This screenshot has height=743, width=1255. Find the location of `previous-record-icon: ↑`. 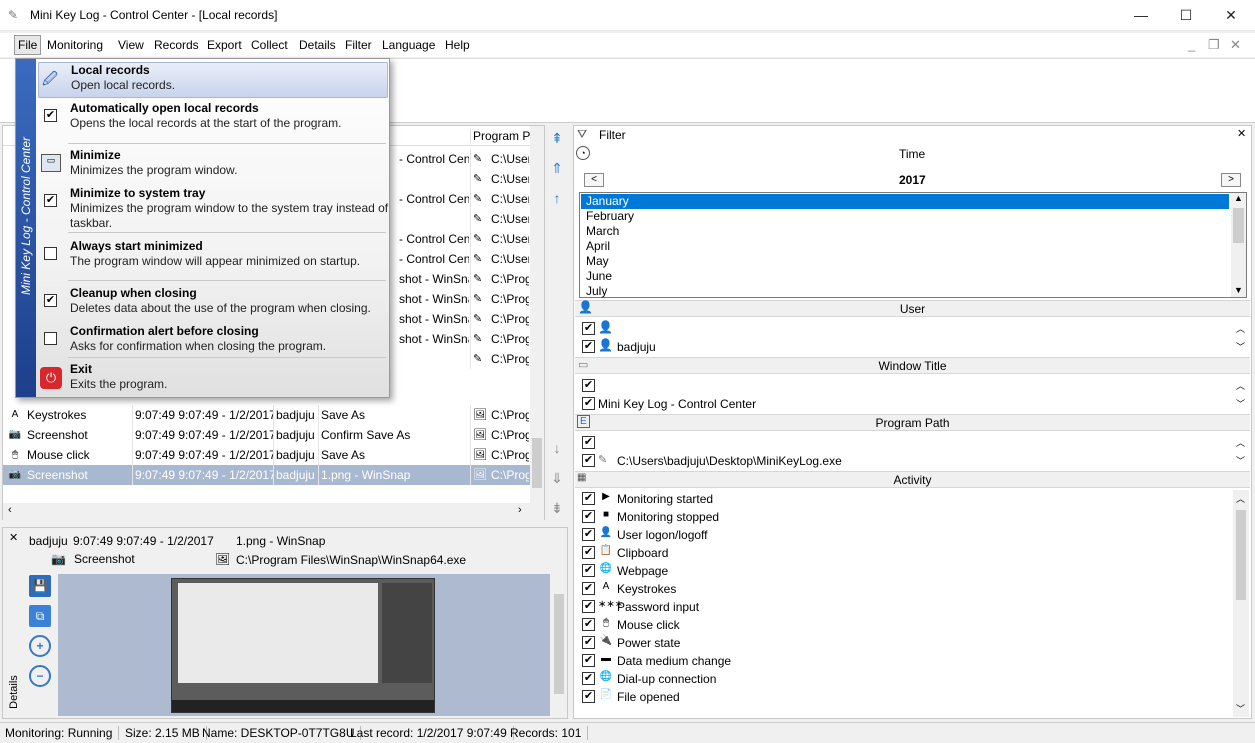

previous-record-icon: ↑ is located at coordinates (557, 198).